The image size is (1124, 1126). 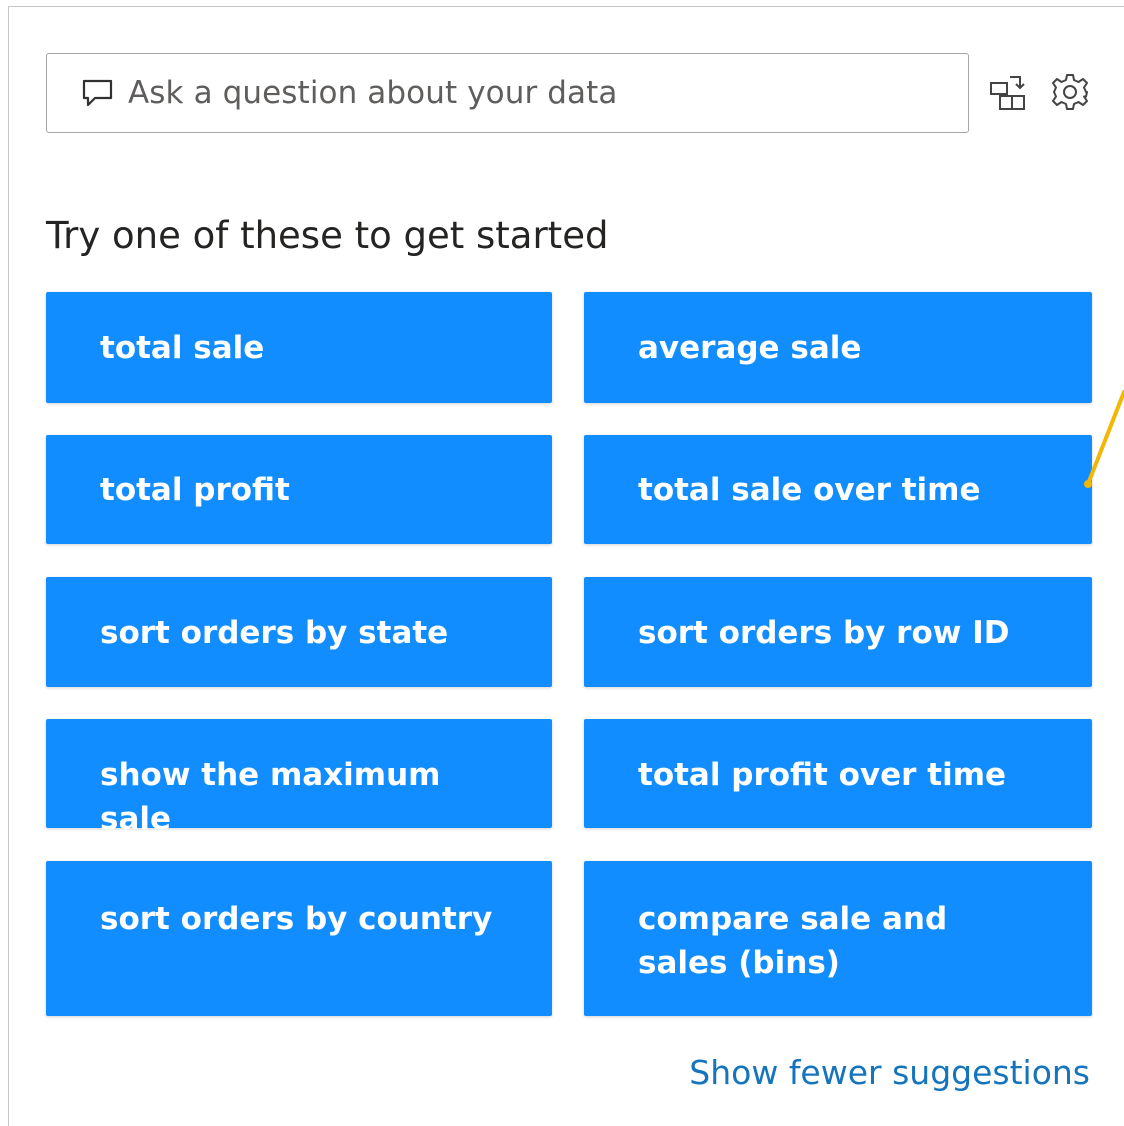 I want to click on suggestion-total-sale-over-time: total sale over time, so click(x=838, y=489).